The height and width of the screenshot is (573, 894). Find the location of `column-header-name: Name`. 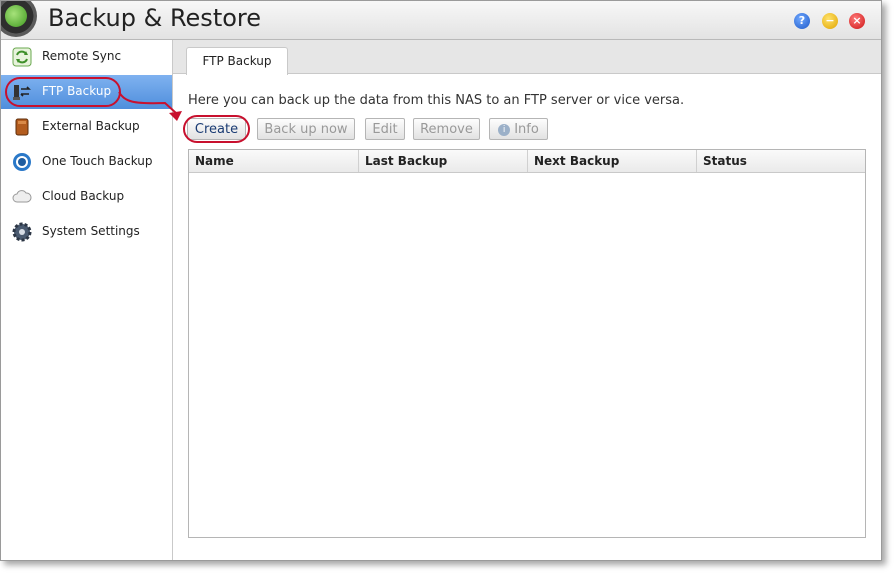

column-header-name: Name is located at coordinates (274, 161).